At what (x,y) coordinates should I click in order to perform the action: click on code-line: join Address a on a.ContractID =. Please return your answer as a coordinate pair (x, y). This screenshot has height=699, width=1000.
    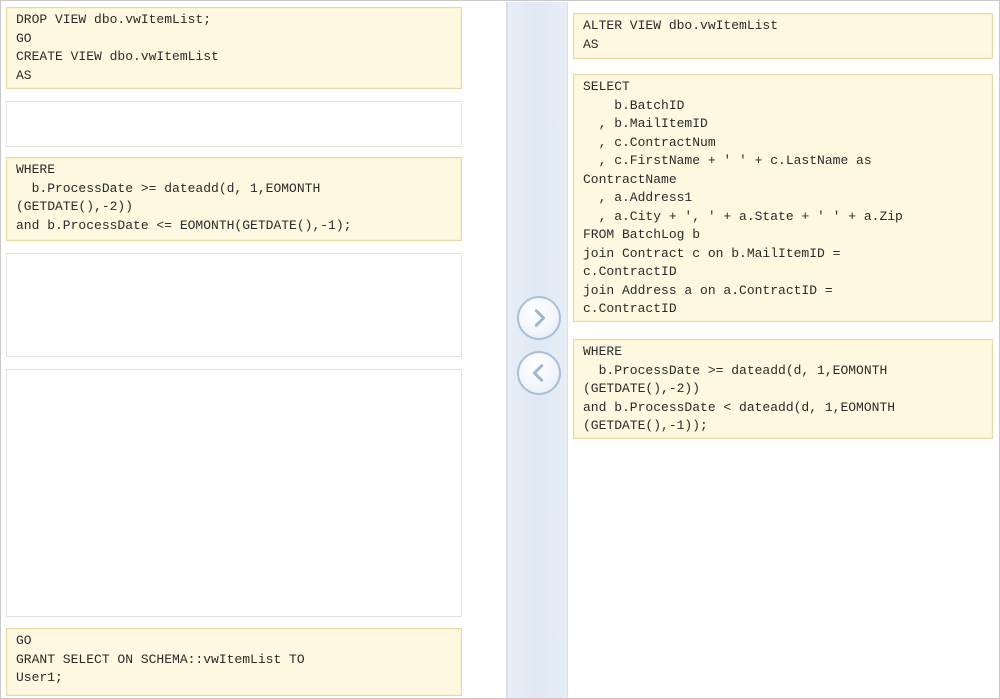
    Looking at the image, I should click on (708, 290).